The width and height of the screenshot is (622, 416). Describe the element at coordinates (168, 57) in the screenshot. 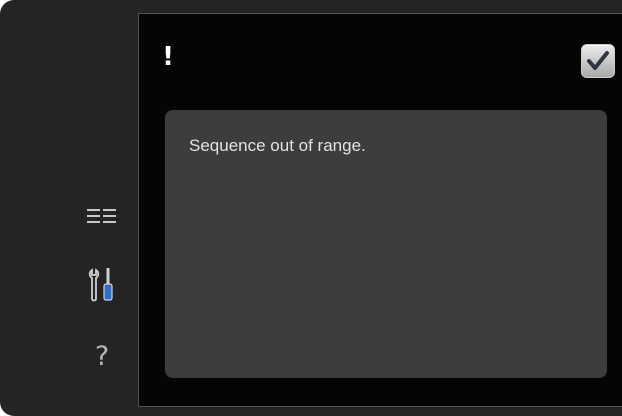

I see `alert-icon: !` at that location.